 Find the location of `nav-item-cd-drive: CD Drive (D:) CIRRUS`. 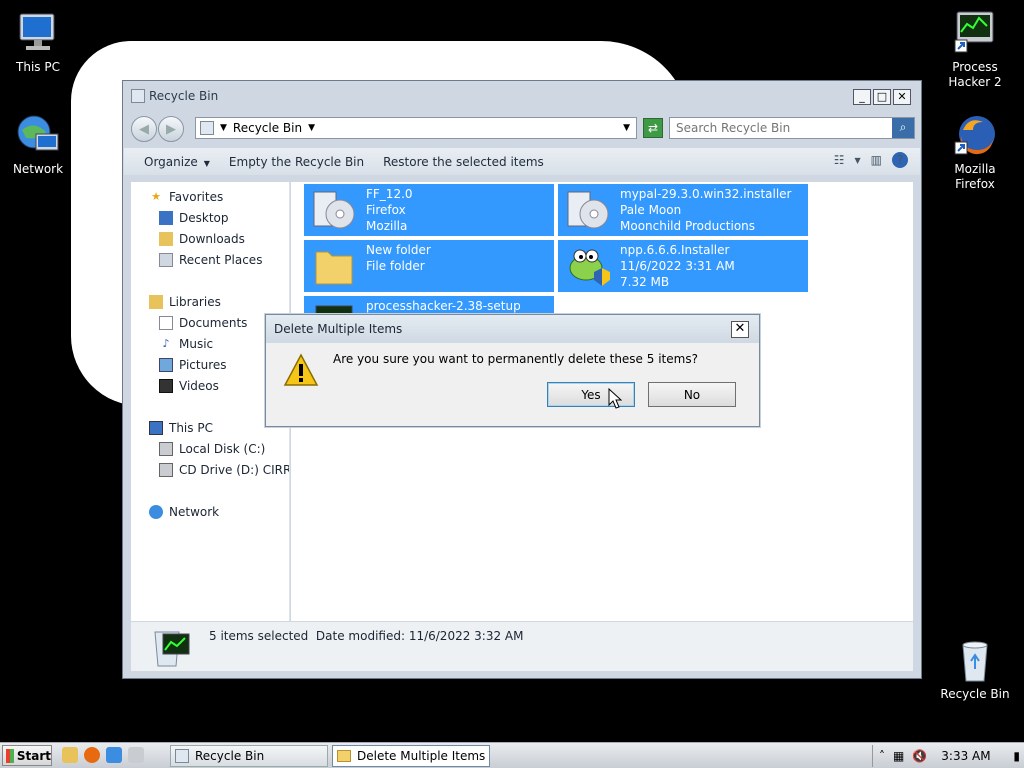

nav-item-cd-drive: CD Drive (D:) CIRRUS is located at coordinates (224, 470).